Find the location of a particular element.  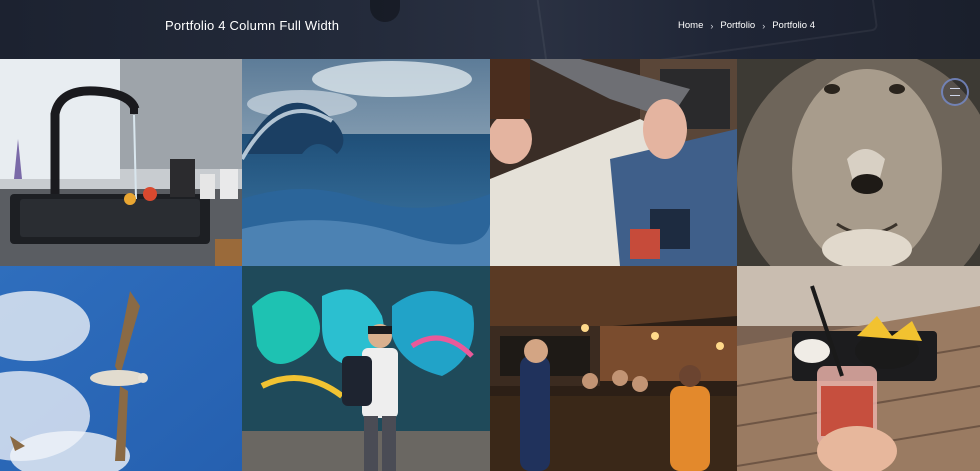

breadcrumb-home-link: Home is located at coordinates (690, 25).